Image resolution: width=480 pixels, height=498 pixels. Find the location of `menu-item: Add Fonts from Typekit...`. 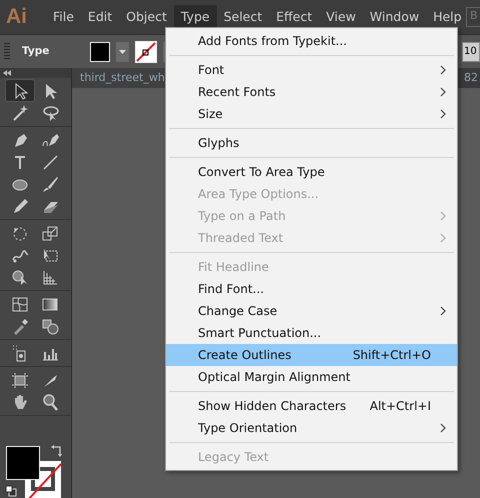

menu-item: Add Fonts from Typekit... is located at coordinates (311, 41).